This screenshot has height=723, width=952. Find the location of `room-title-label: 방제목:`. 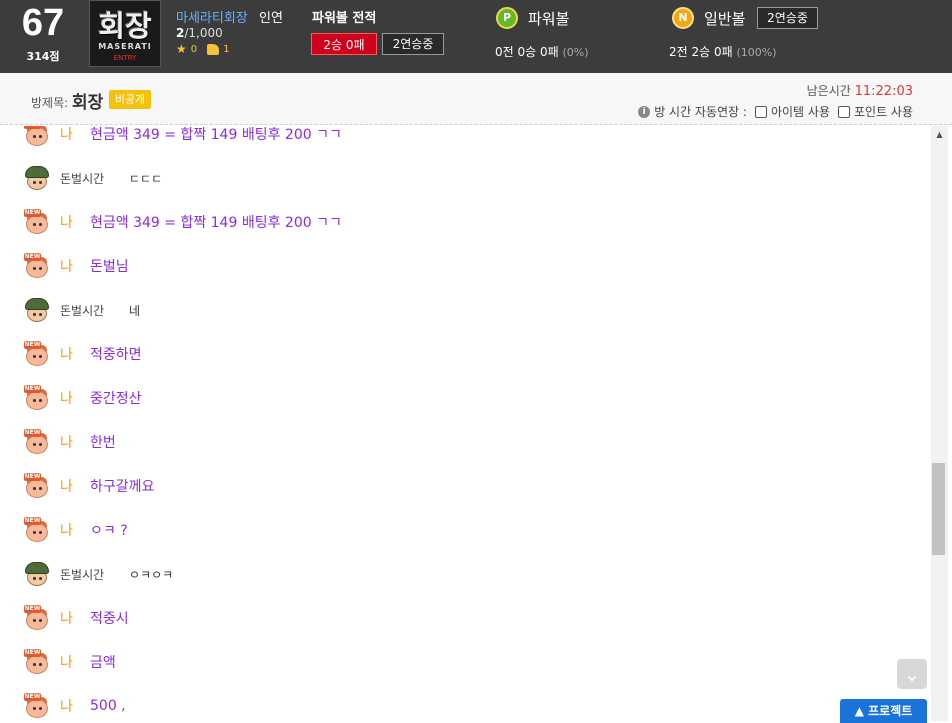

room-title-label: 방제목: is located at coordinates (50, 103).